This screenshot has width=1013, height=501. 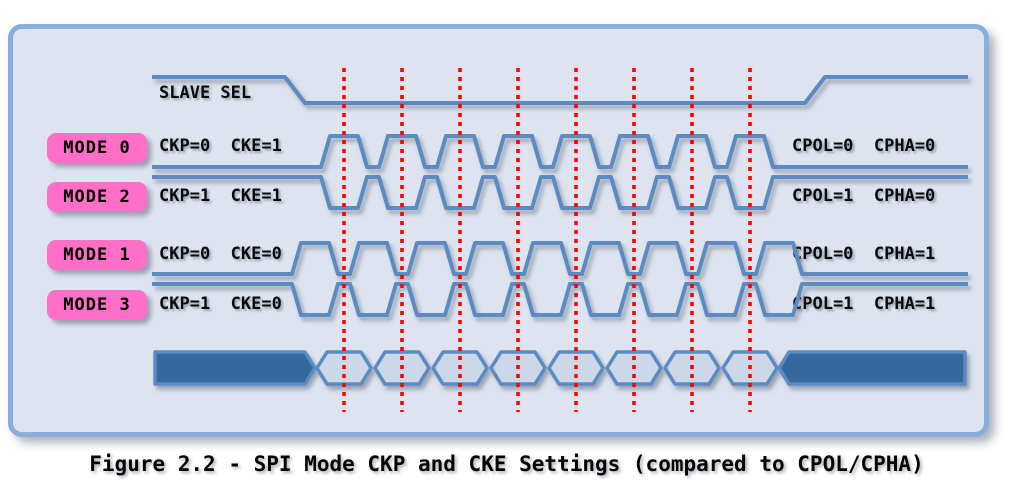 What do you see at coordinates (220, 304) in the screenshot?
I see `row-label-mode-3: CKP=1 CKE=0` at bounding box center [220, 304].